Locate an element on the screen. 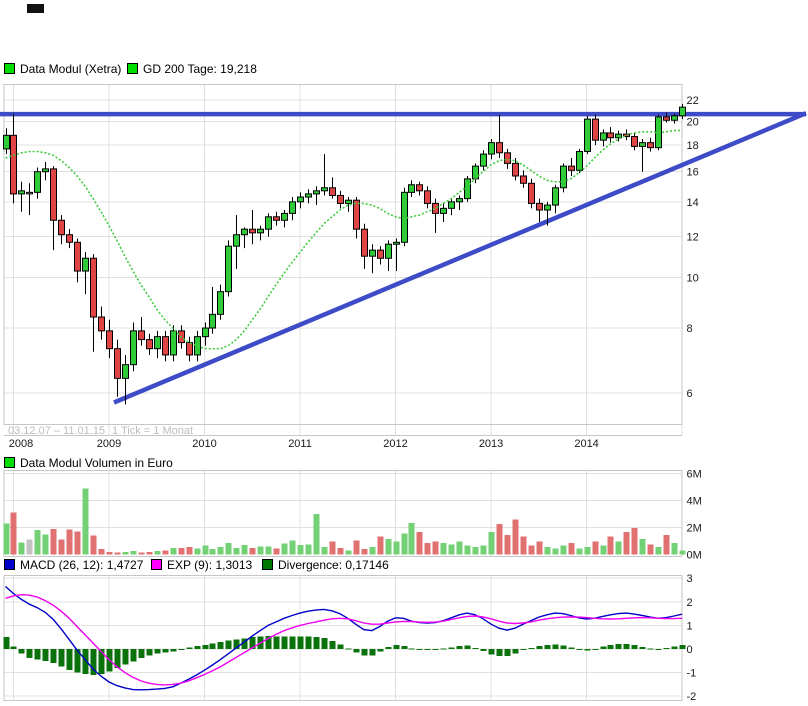 Image resolution: width=808 pixels, height=706 pixels. svg-text: 8 is located at coordinates (690, 329).